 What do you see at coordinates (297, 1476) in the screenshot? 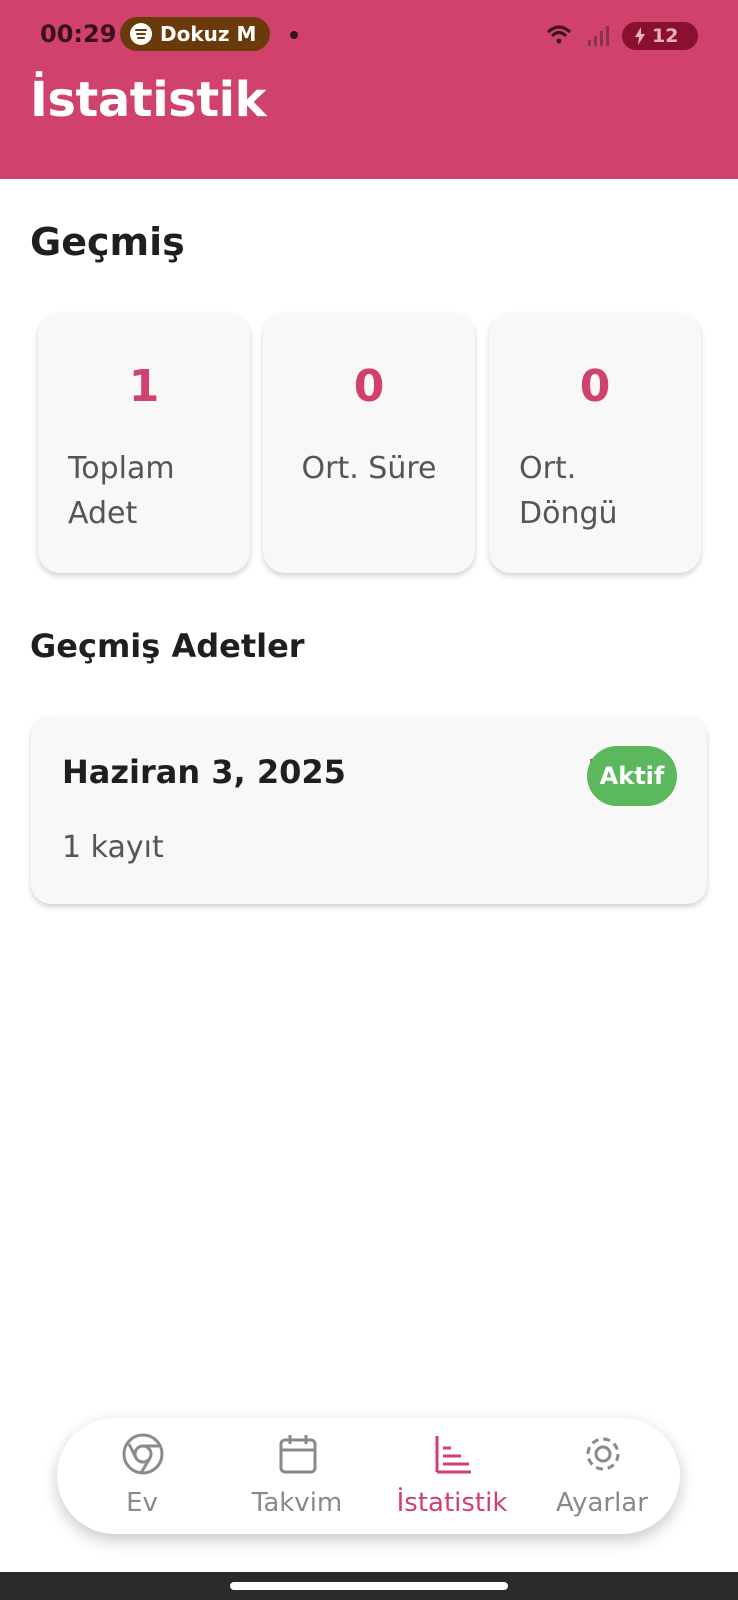
I see `nav-item-calendar: Takvim` at bounding box center [297, 1476].